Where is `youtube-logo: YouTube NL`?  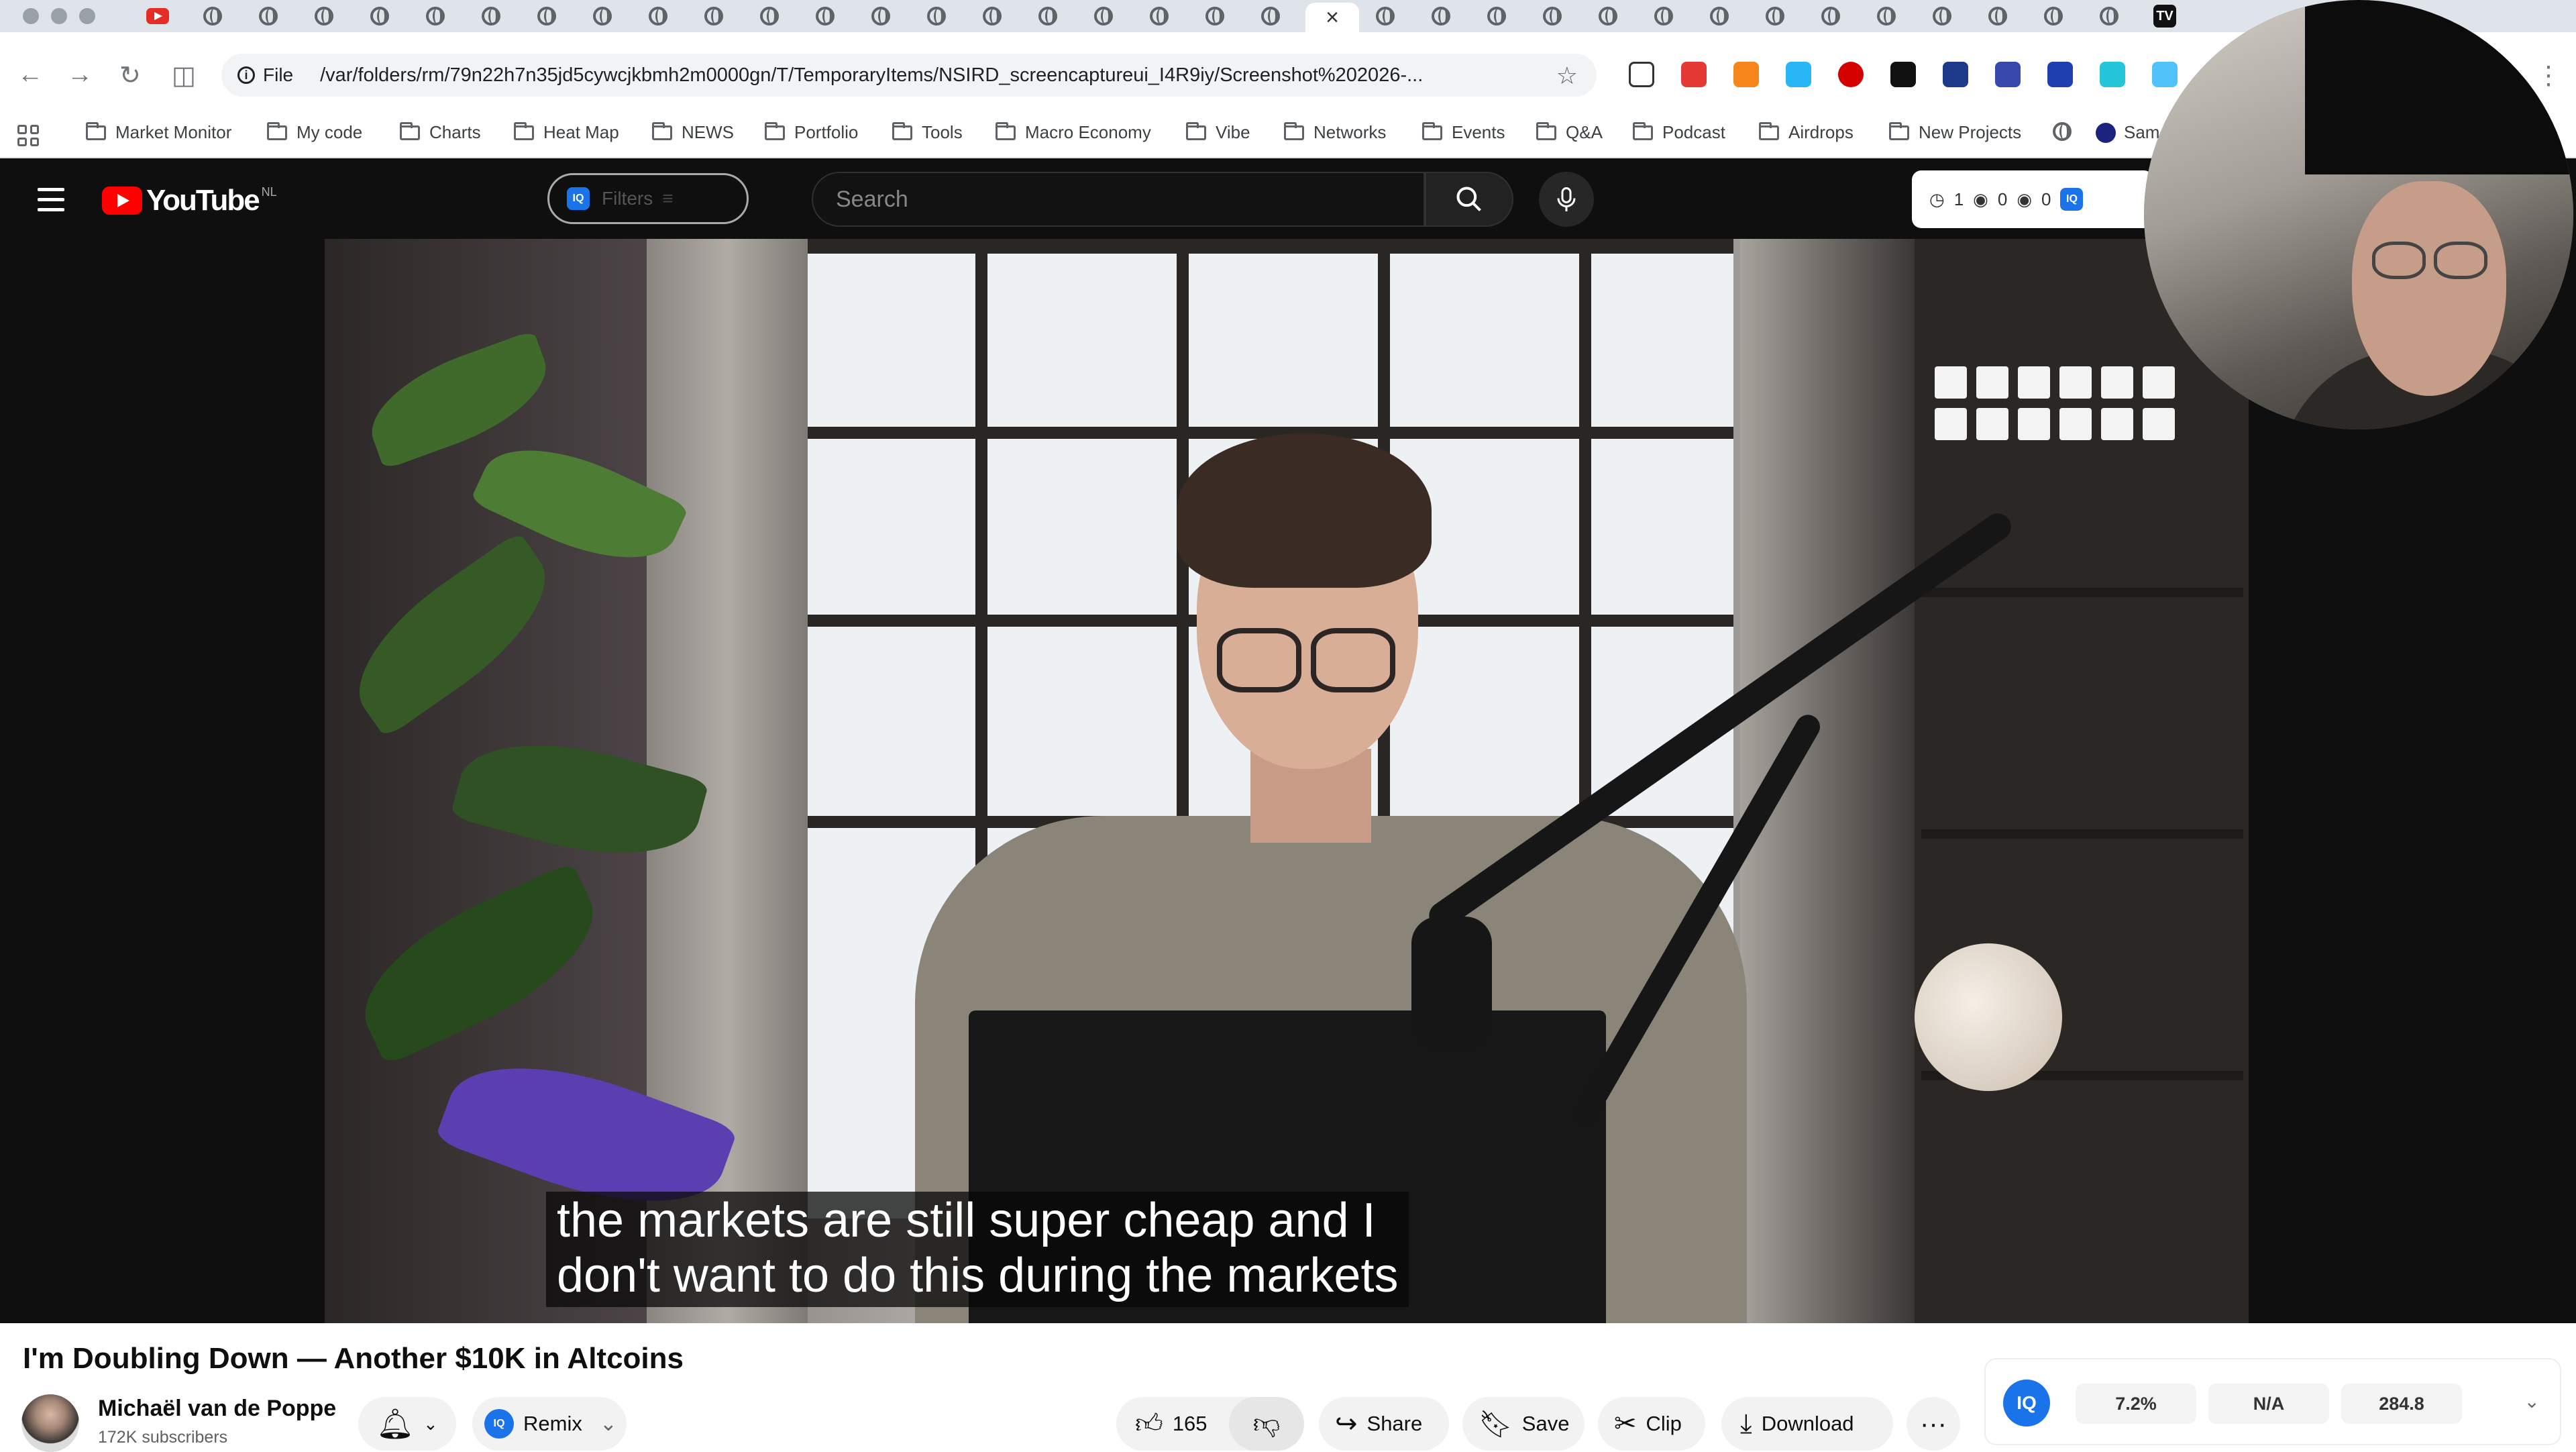 youtube-logo: YouTube NL is located at coordinates (189, 201).